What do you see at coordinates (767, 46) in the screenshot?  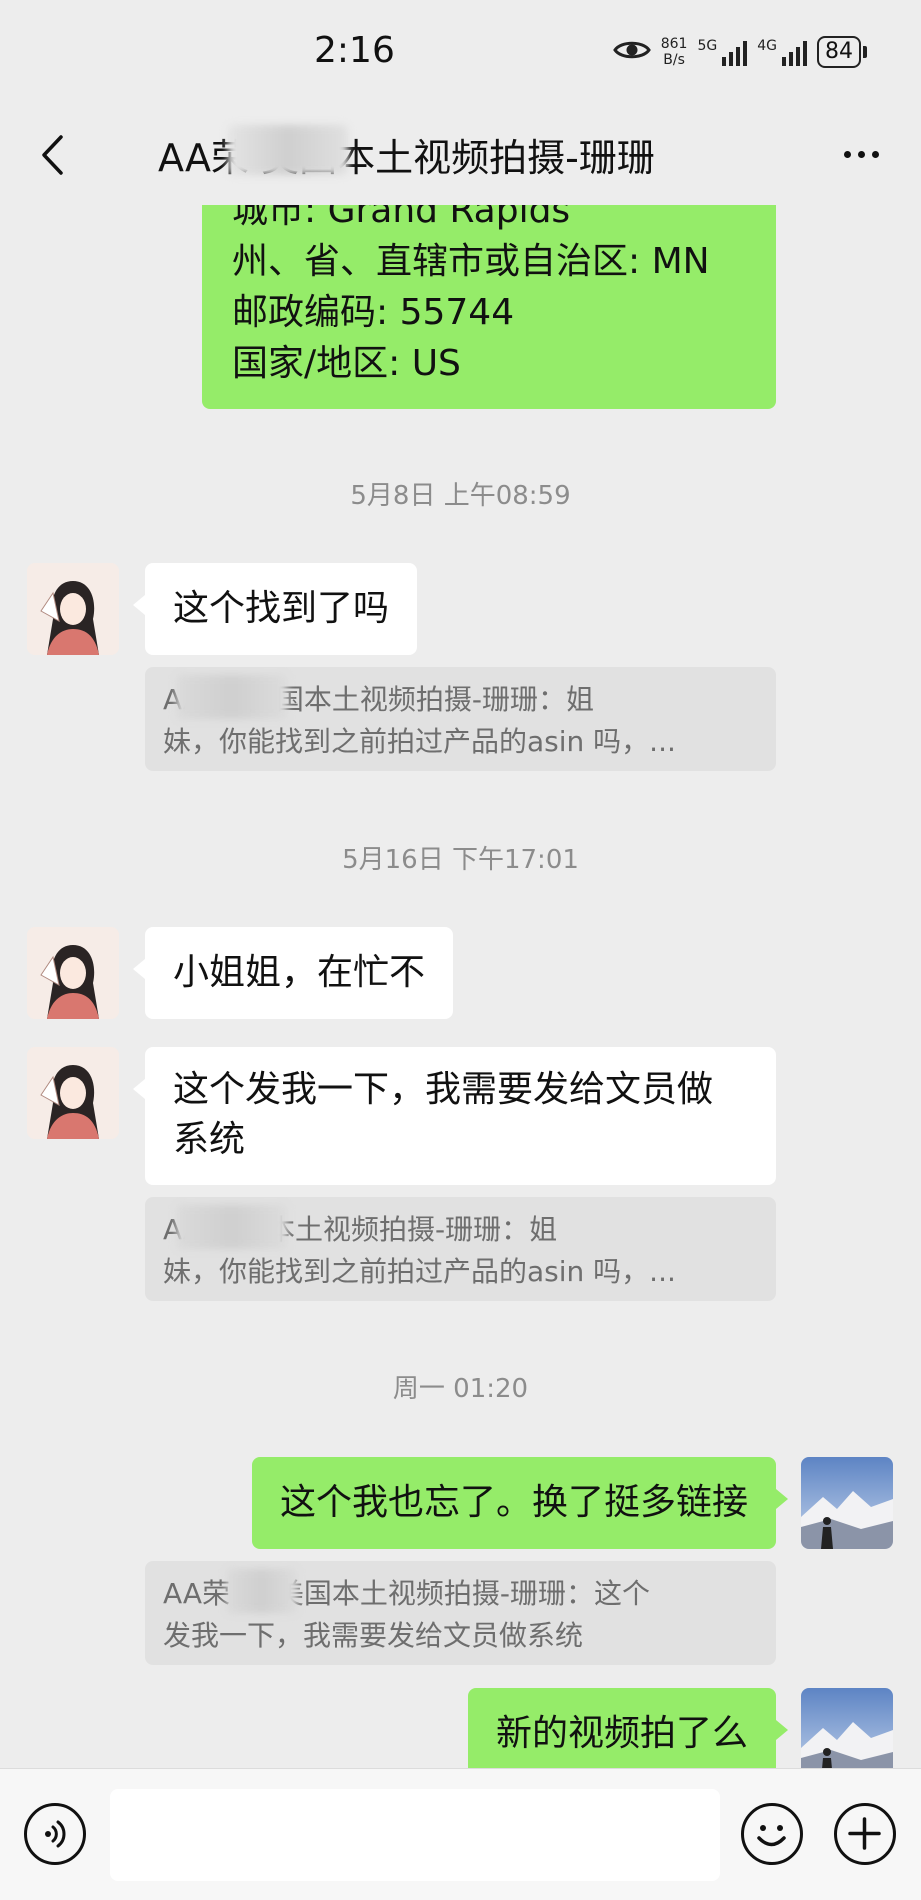 I see `signal-label-4g: 4G` at bounding box center [767, 46].